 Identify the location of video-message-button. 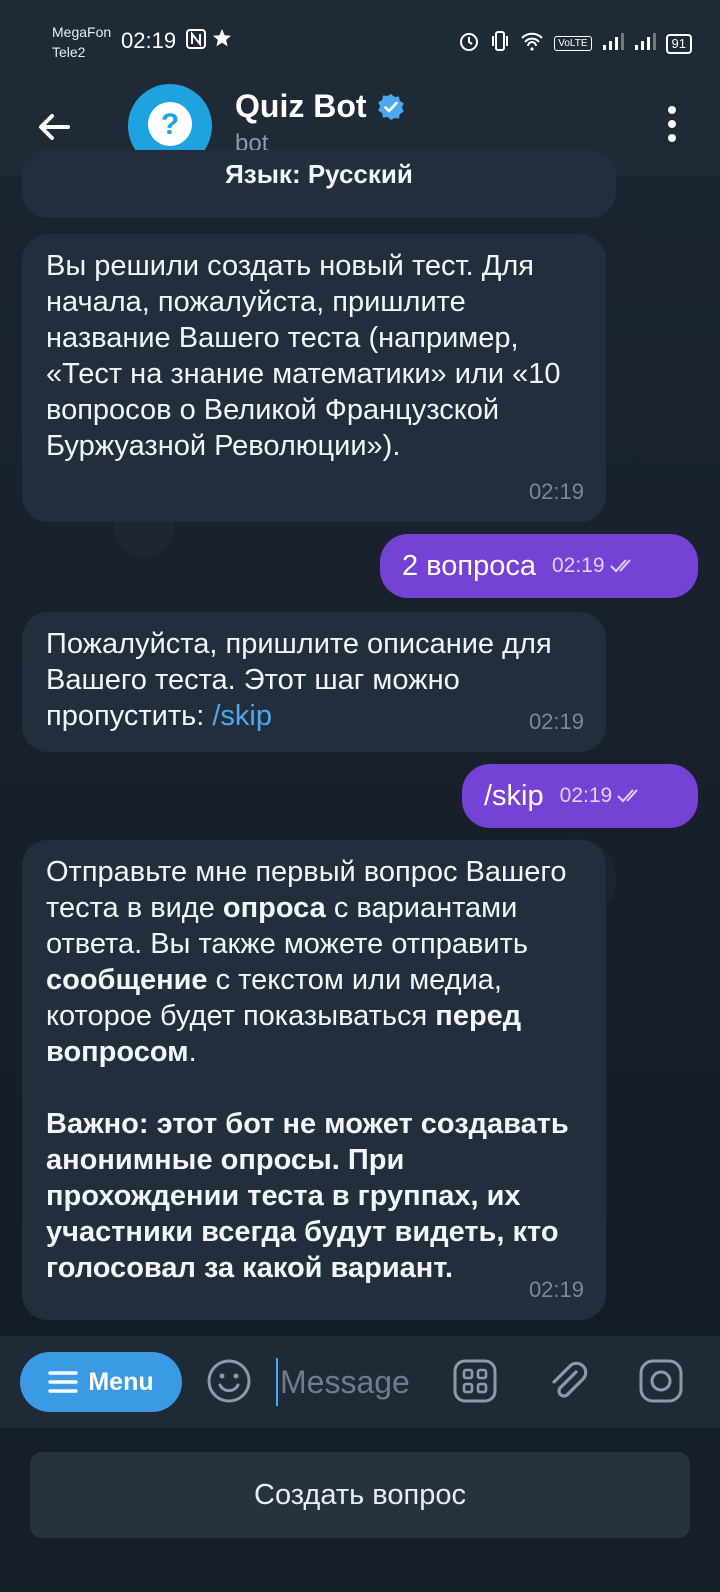
(661, 1381).